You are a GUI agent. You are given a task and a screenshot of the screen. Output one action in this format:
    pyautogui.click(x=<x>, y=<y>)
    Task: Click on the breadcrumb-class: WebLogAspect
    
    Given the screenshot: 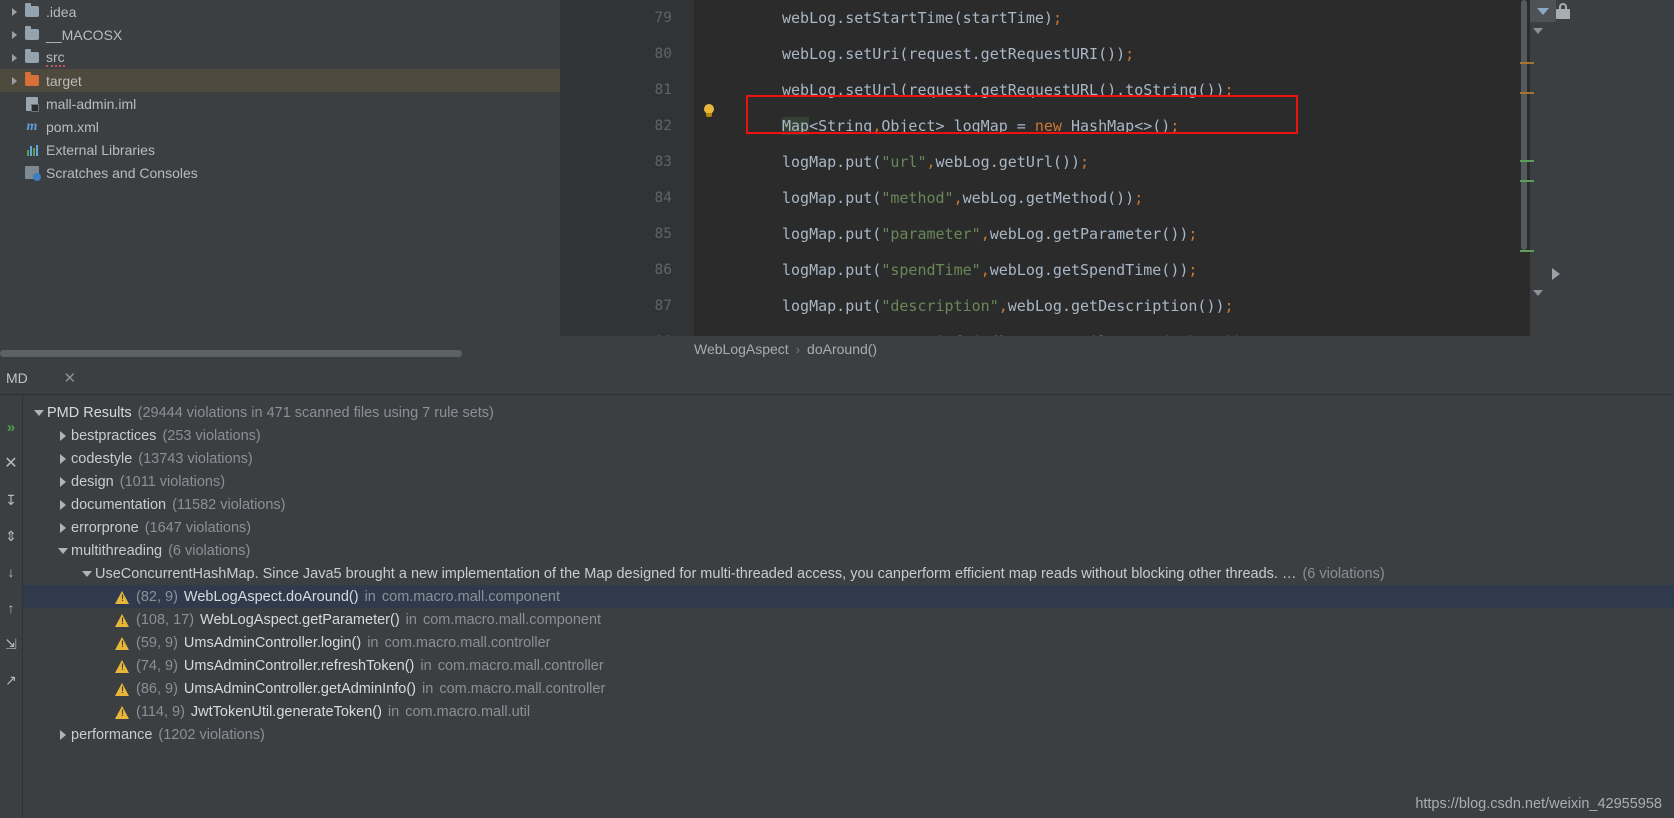 What is the action you would take?
    pyautogui.click(x=741, y=349)
    